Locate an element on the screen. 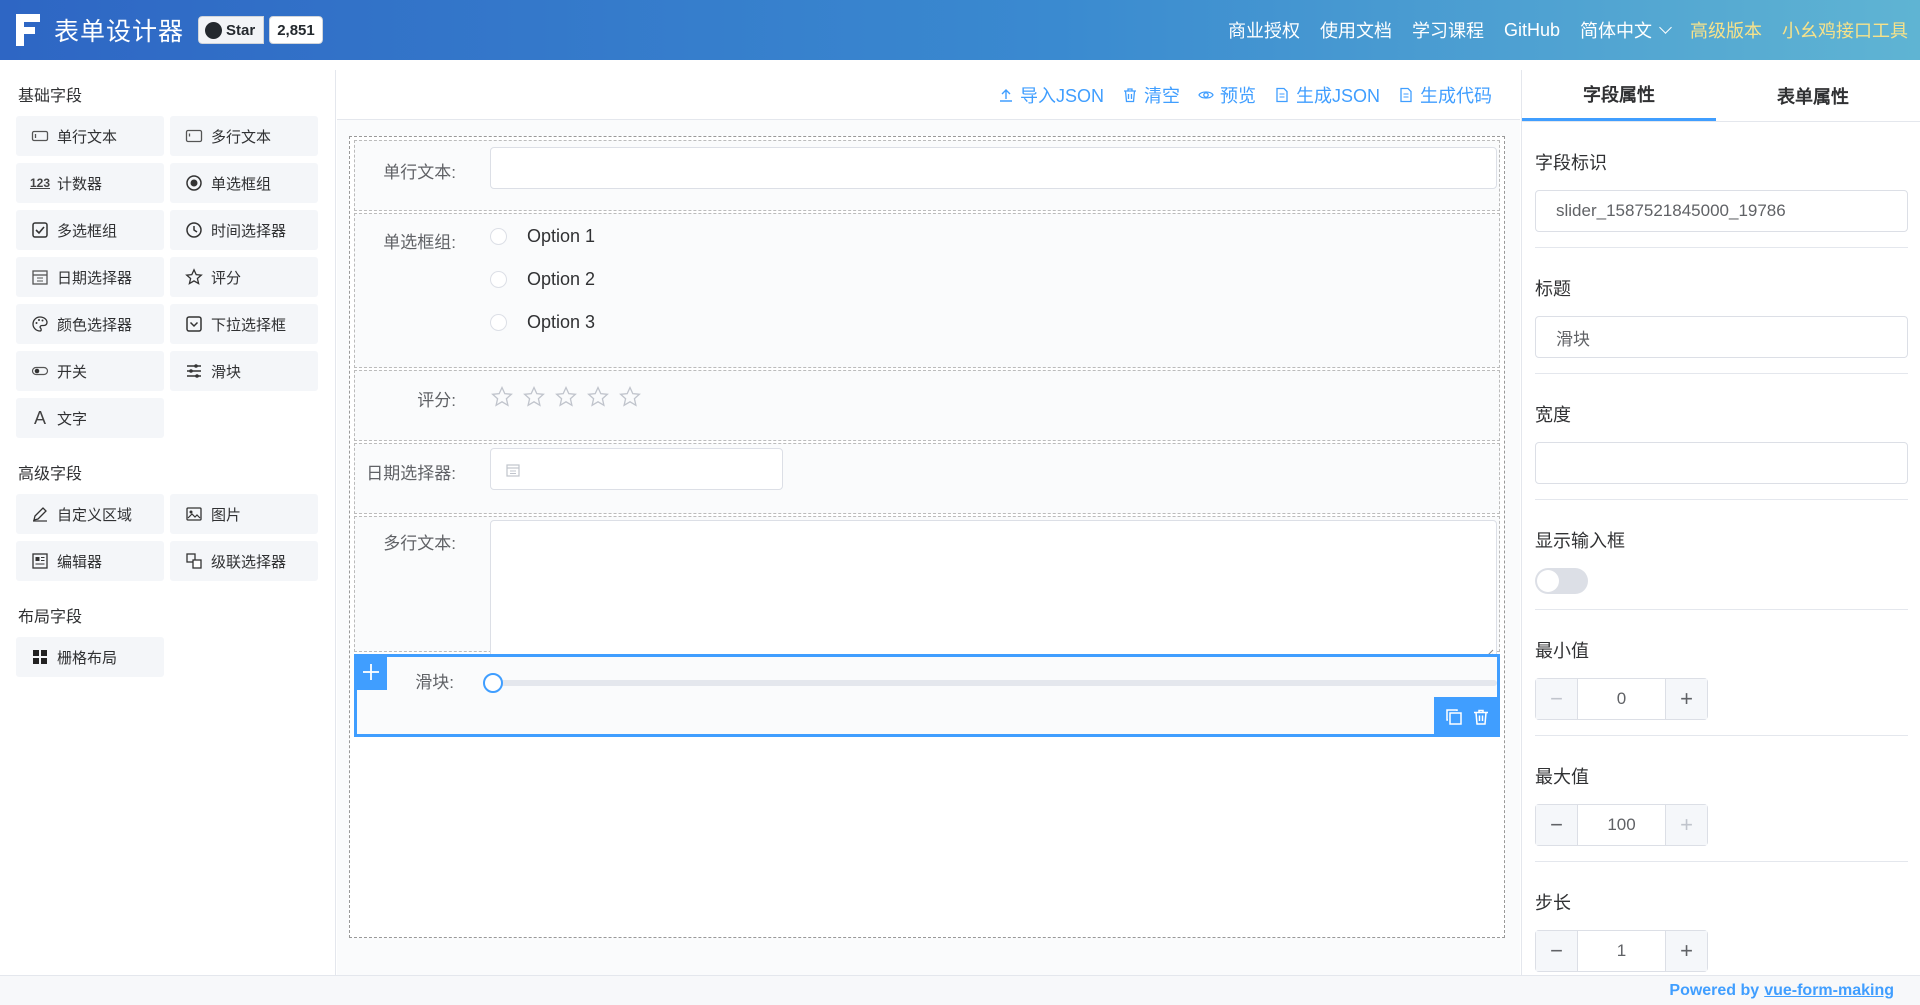 Image resolution: width=1920 pixels, height=1005 pixels. text-input is located at coordinates (993, 168).